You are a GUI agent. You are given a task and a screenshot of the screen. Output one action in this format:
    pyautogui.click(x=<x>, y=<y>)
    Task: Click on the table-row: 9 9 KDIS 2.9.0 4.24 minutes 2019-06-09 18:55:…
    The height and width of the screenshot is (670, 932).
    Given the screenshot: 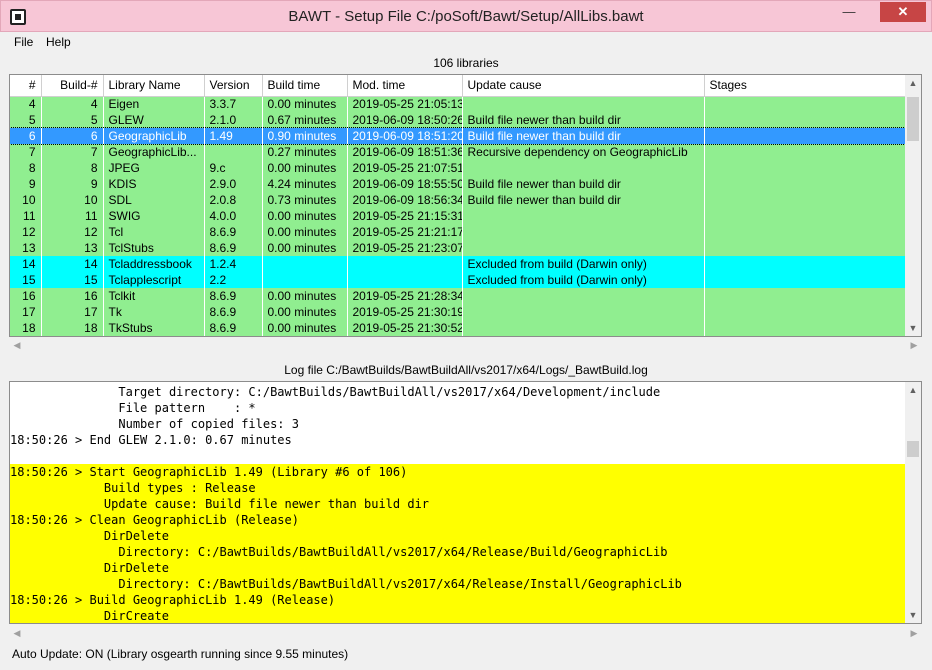 What is the action you would take?
    pyautogui.click(x=459, y=184)
    